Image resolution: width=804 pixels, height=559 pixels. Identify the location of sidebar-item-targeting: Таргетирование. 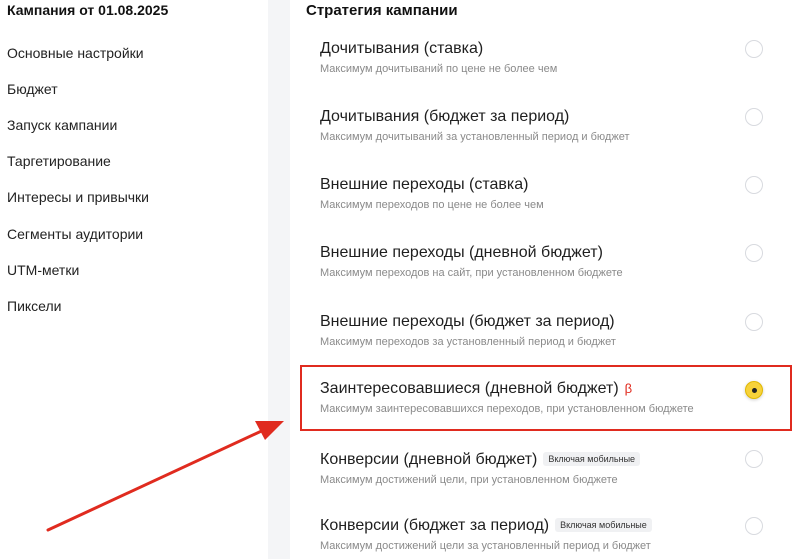
(59, 161).